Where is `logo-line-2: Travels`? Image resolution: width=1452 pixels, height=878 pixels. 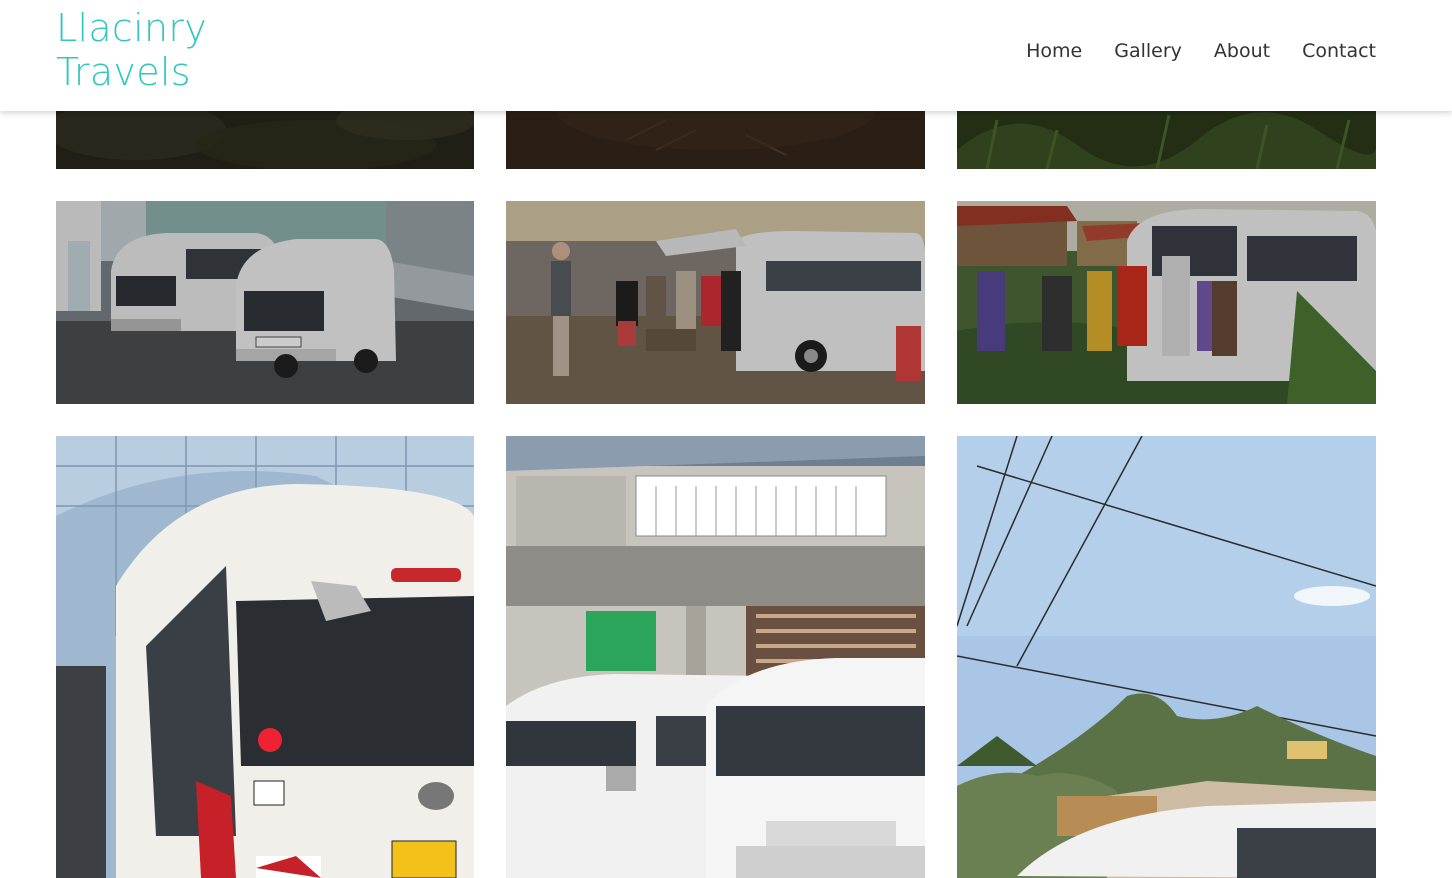 logo-line-2: Travels is located at coordinates (123, 72).